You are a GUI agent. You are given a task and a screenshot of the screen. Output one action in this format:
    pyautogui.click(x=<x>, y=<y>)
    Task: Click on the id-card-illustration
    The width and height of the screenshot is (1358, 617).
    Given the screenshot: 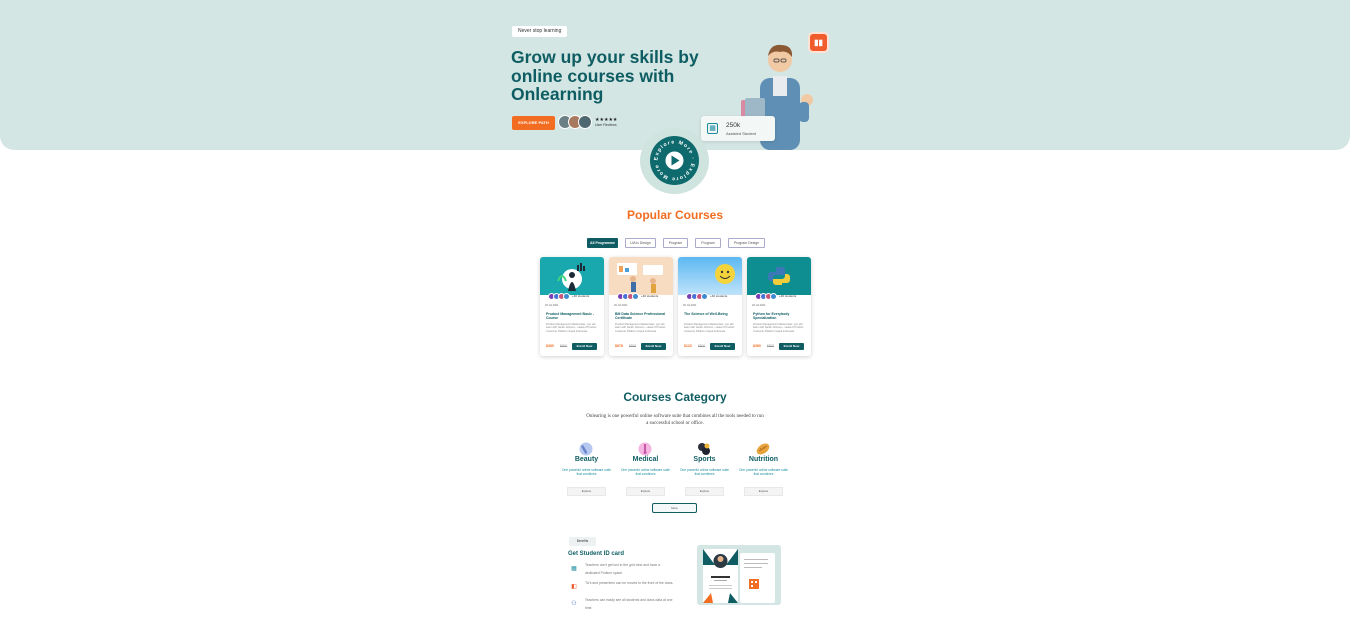 What is the action you would take?
    pyautogui.click(x=739, y=576)
    